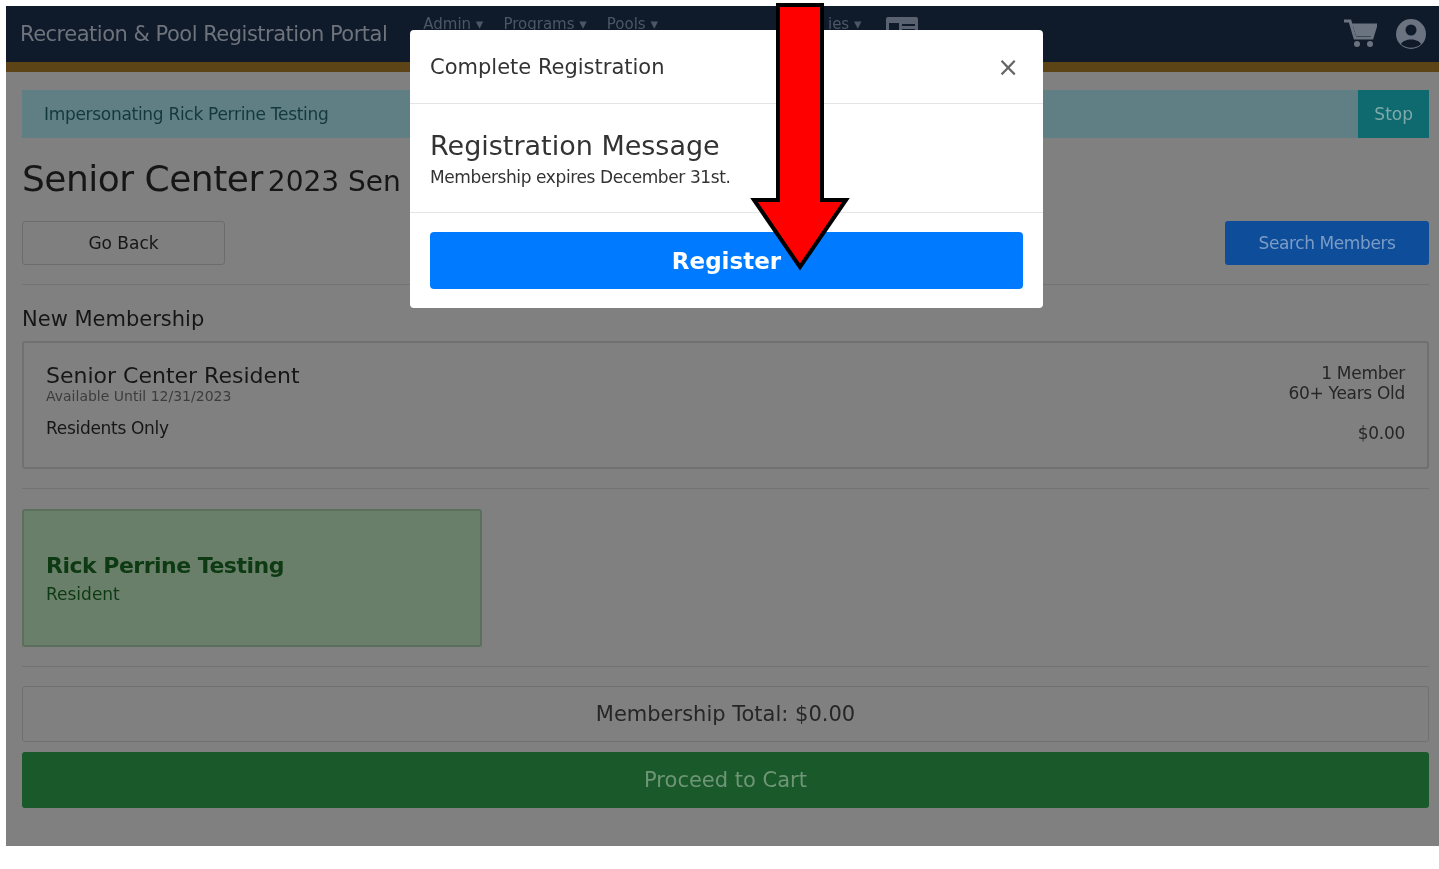 This screenshot has height=869, width=1439. Describe the element at coordinates (186, 114) in the screenshot. I see `impersonation-text: Impersonating Rick Perrine Testing` at that location.